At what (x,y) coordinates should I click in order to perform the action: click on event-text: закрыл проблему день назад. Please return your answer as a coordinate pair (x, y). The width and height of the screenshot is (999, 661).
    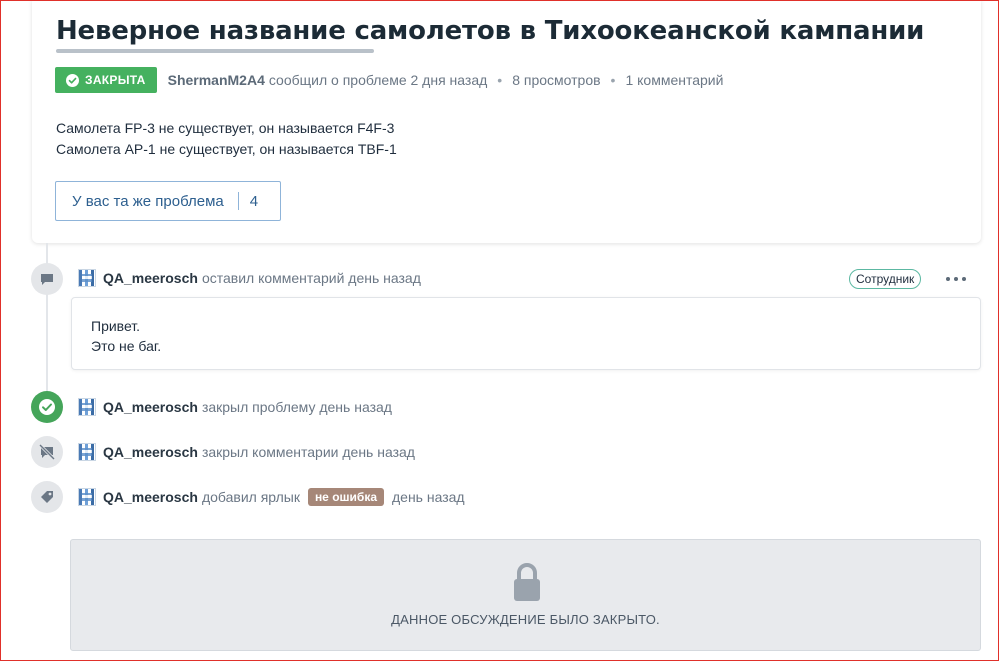
    Looking at the image, I should click on (296, 407).